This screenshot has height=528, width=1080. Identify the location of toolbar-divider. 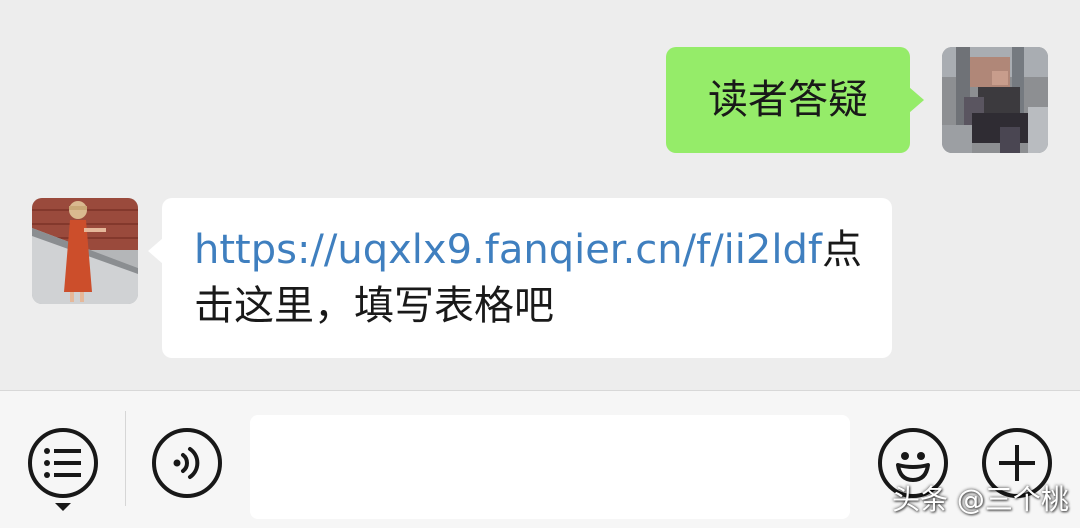
(125, 458).